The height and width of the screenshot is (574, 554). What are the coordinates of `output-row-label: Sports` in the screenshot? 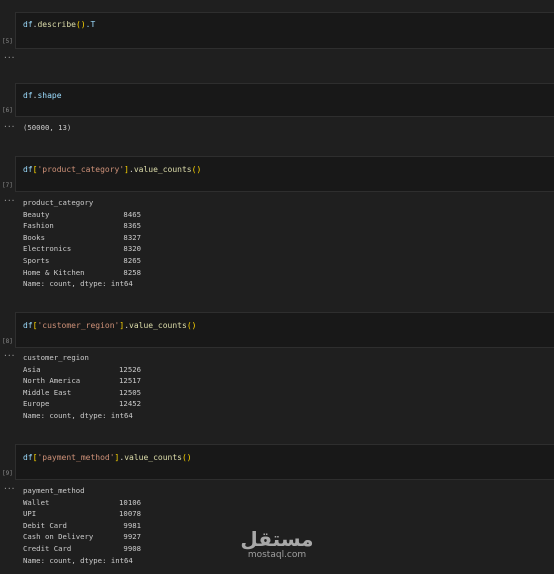 It's located at (36, 260).